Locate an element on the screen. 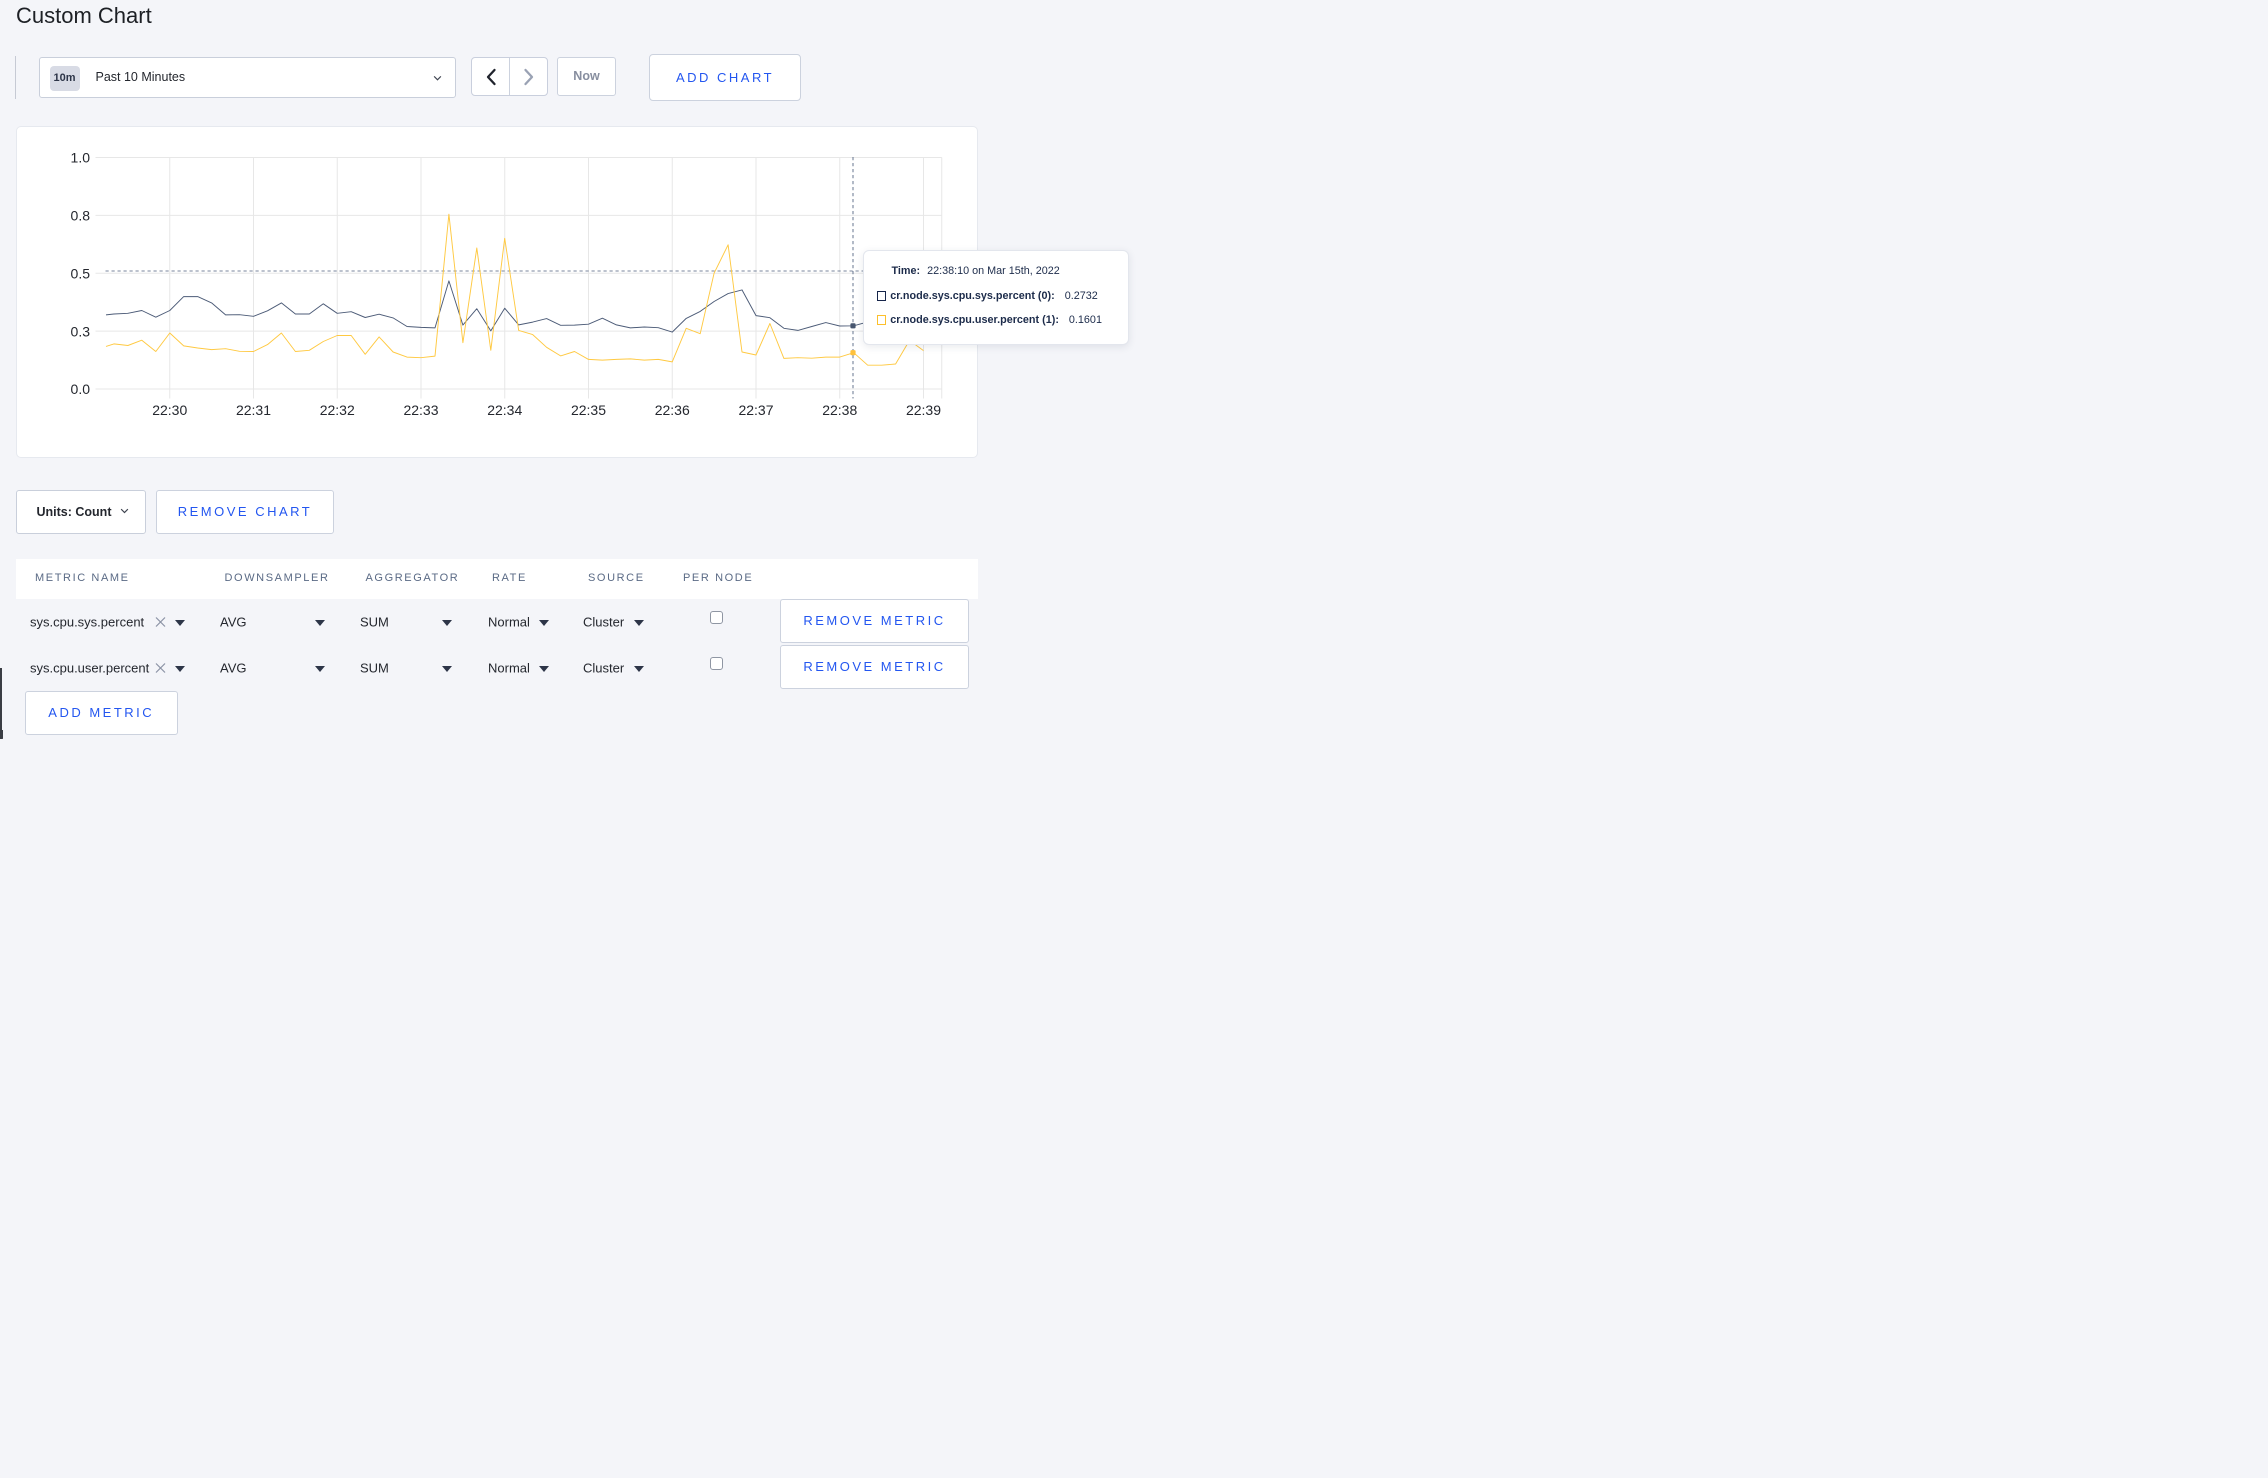  svg-text: 22:35 is located at coordinates (588, 410).